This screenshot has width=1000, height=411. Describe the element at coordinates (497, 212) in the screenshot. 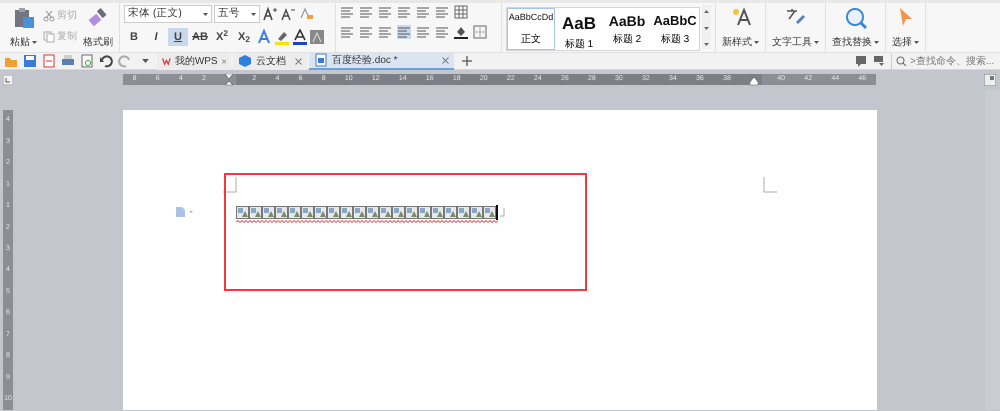

I see `text-cursor-icon` at that location.